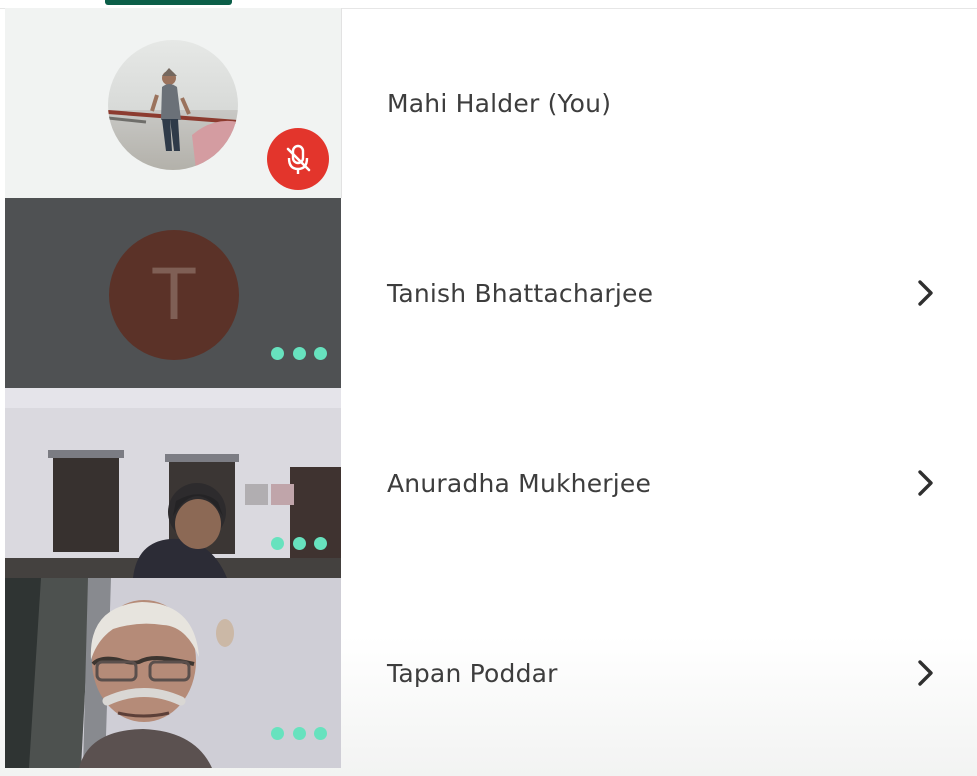  I want to click on participant-tile: T, so click(173, 293).